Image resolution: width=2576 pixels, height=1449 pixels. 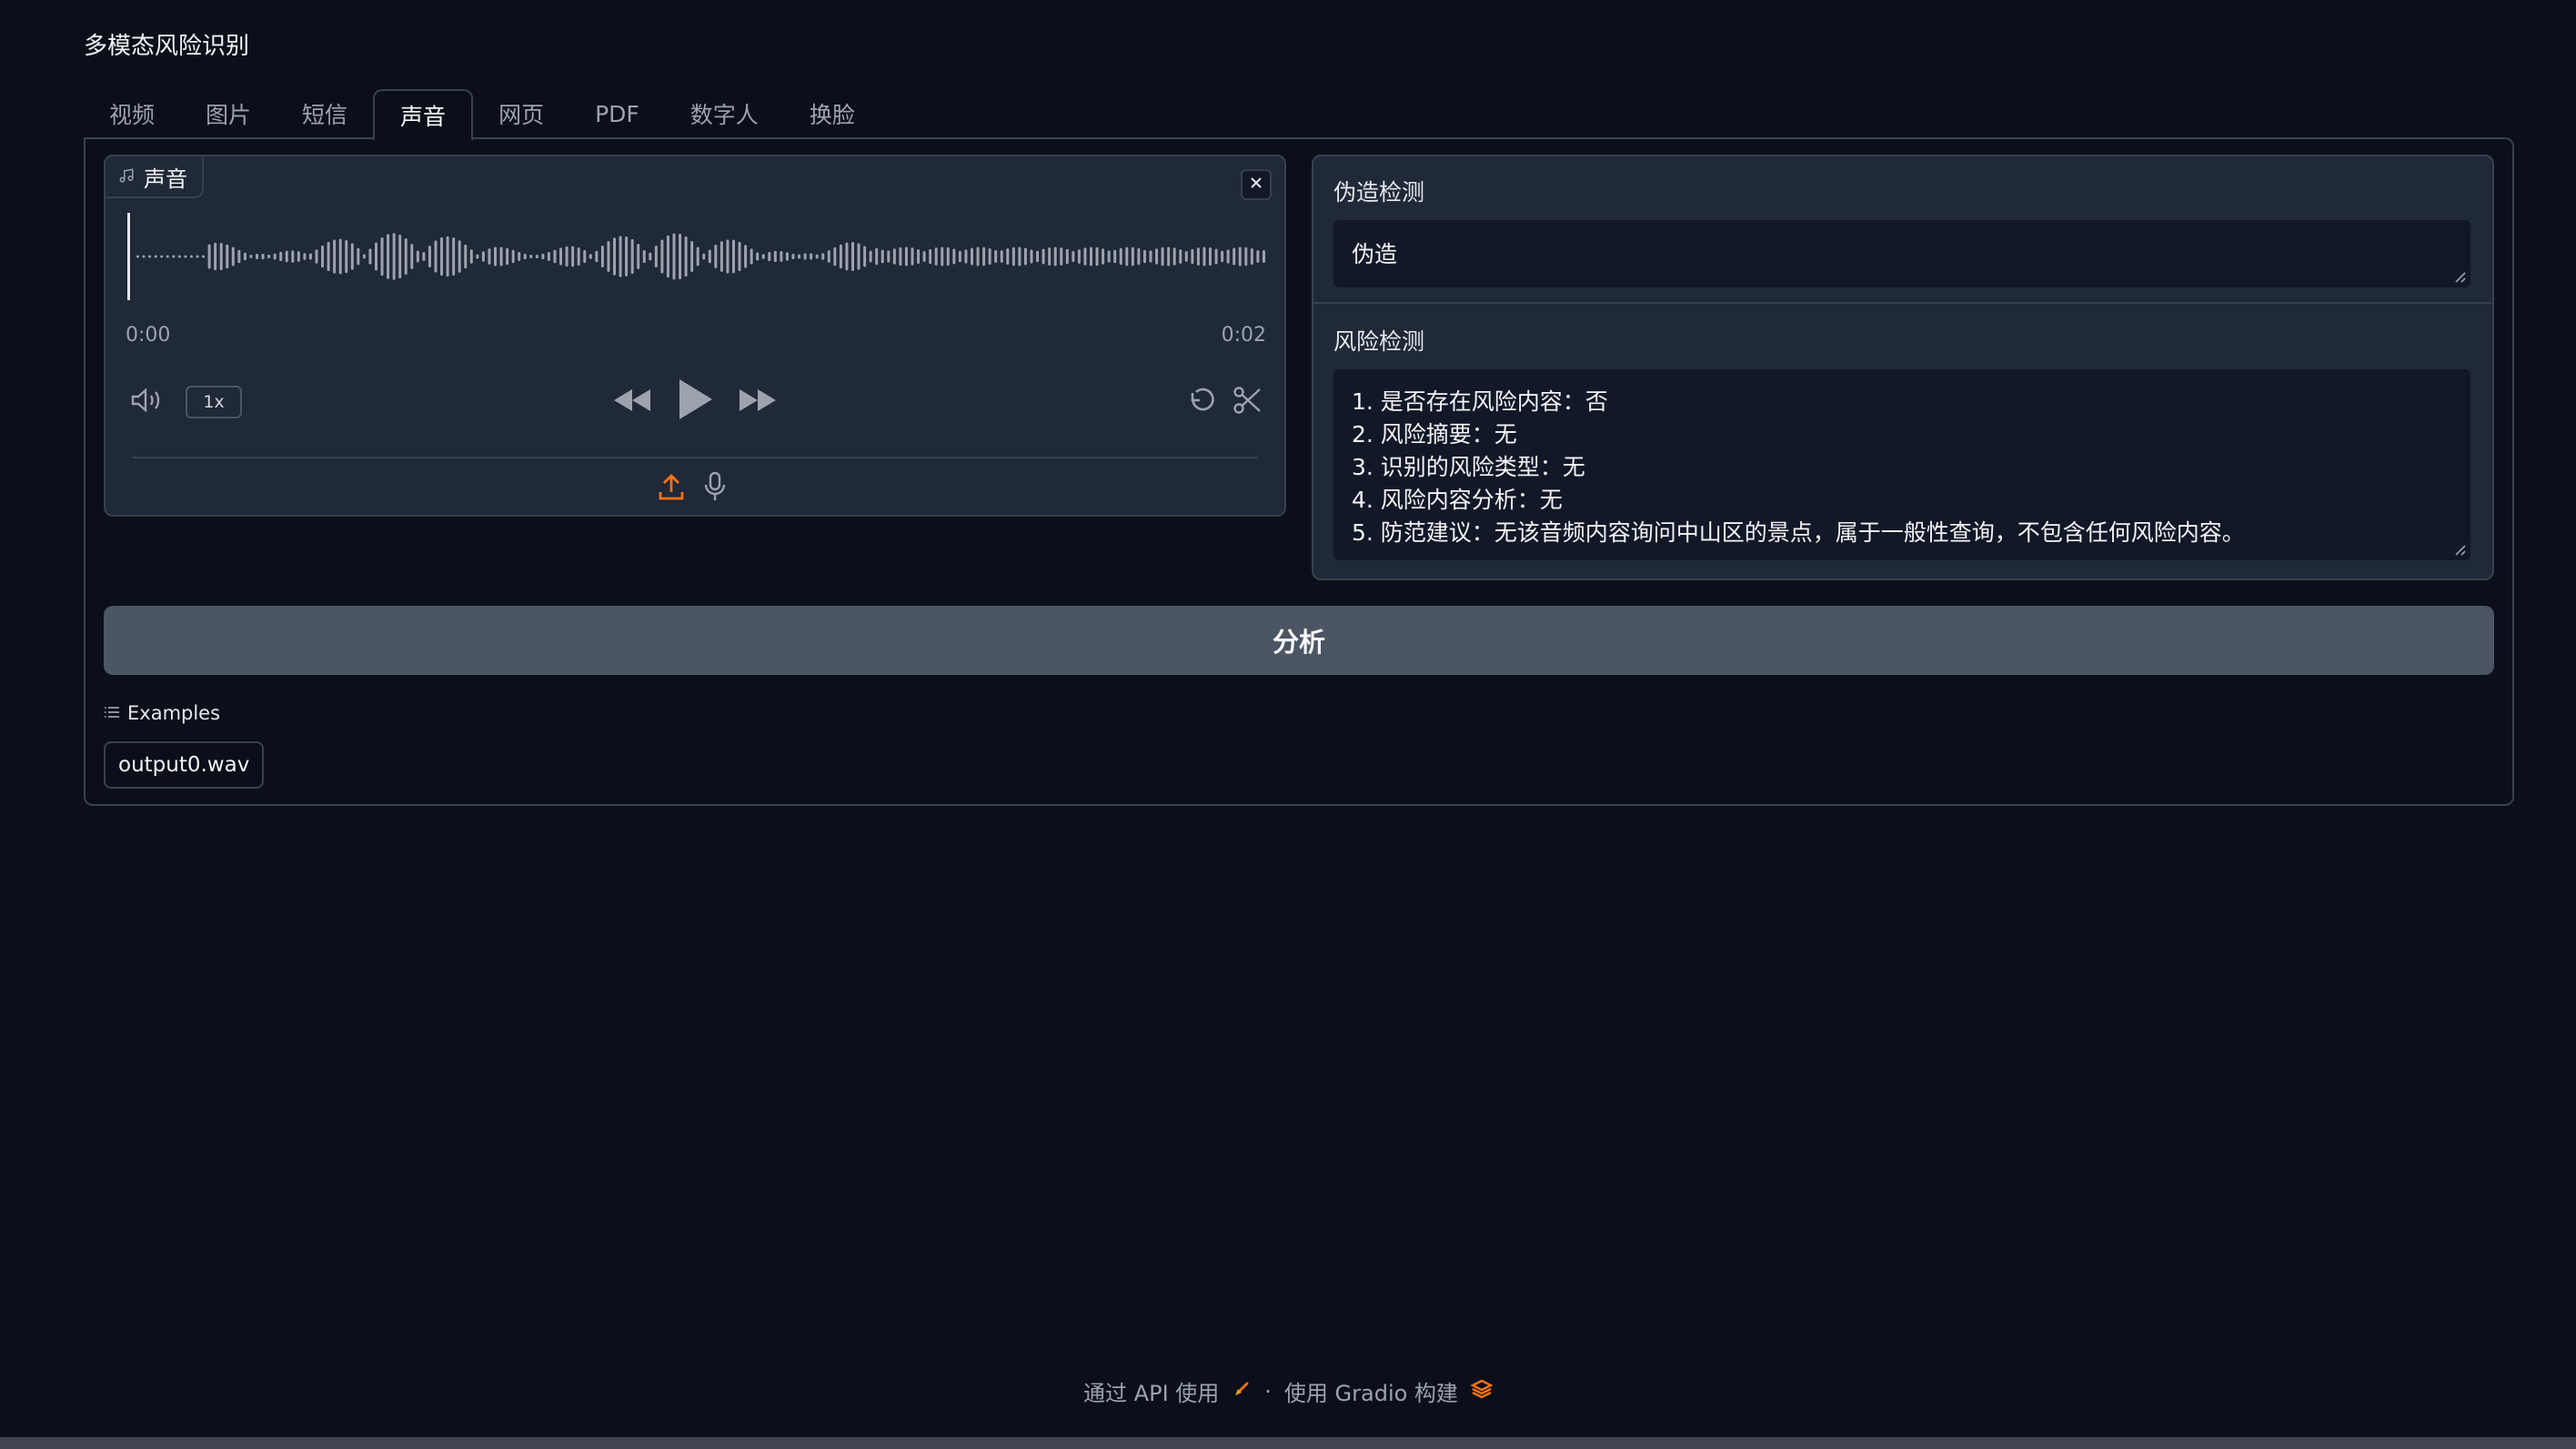 I want to click on footer: 通过 API 使用 · 使用 Gradio 构建, so click(x=1288, y=1391).